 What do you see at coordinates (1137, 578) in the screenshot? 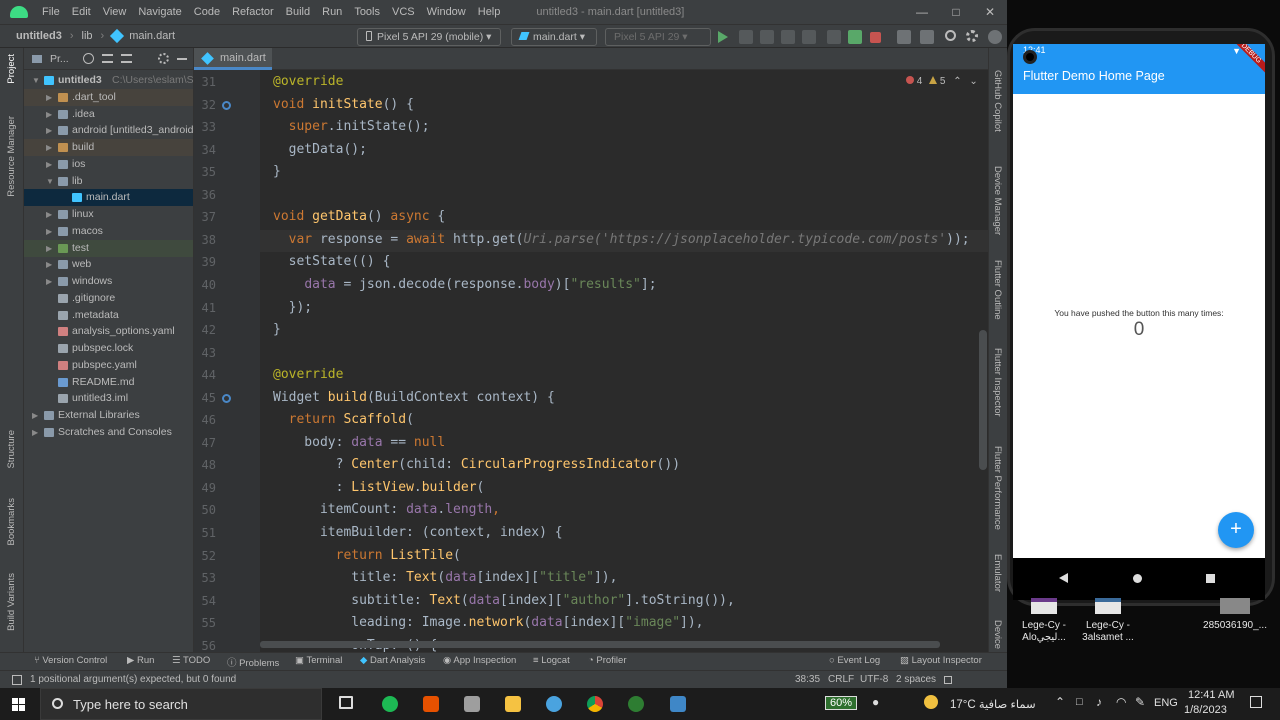
I see `home-icon` at bounding box center [1137, 578].